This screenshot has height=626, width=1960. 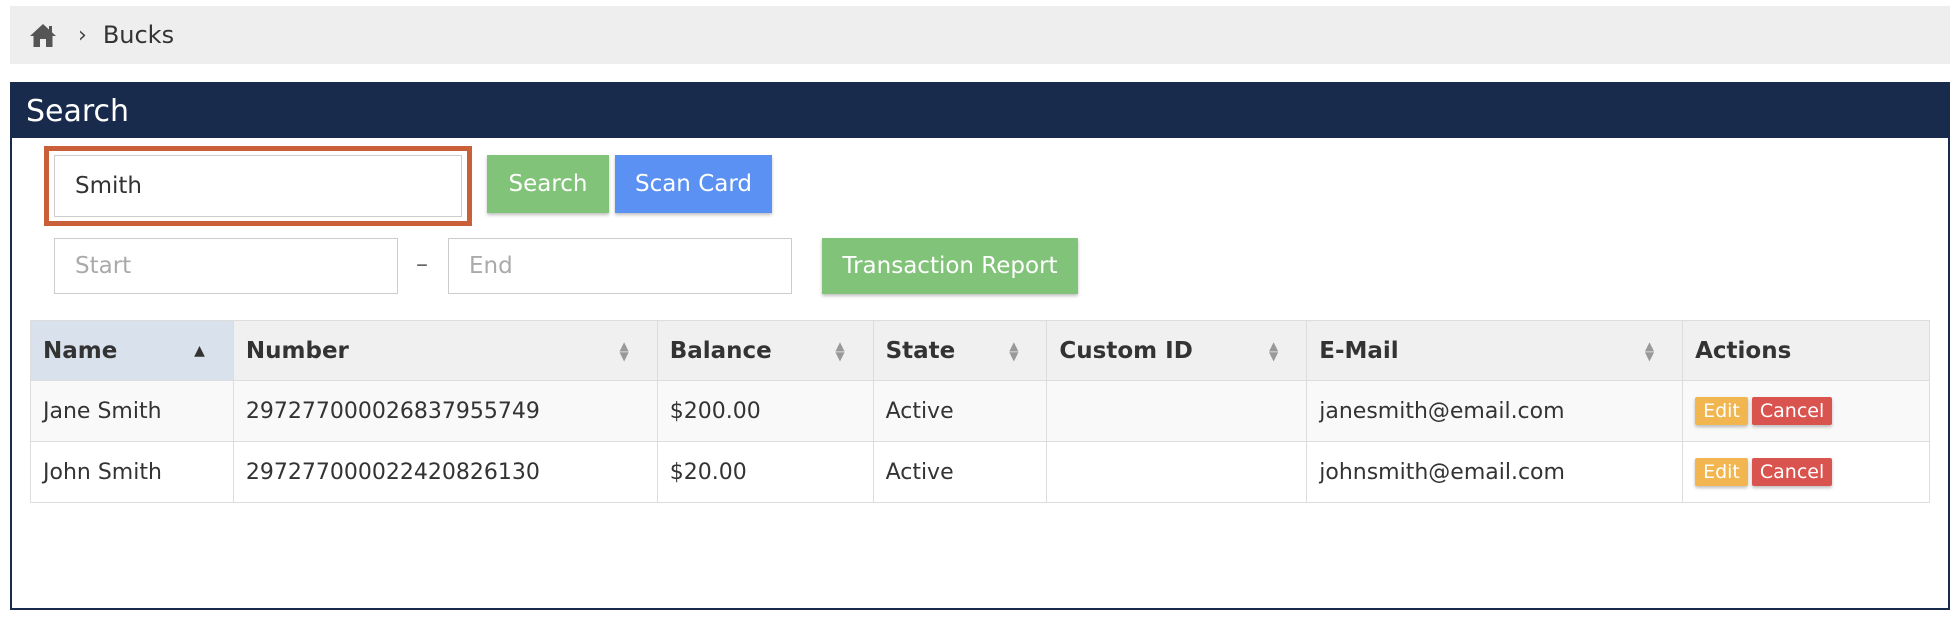 I want to click on panel-title: Search, so click(x=980, y=111).